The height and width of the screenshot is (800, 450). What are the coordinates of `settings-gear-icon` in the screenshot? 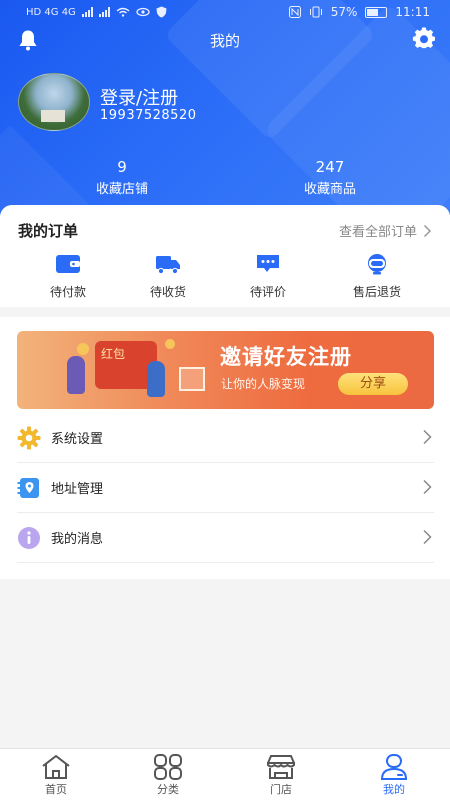 It's located at (29, 437).